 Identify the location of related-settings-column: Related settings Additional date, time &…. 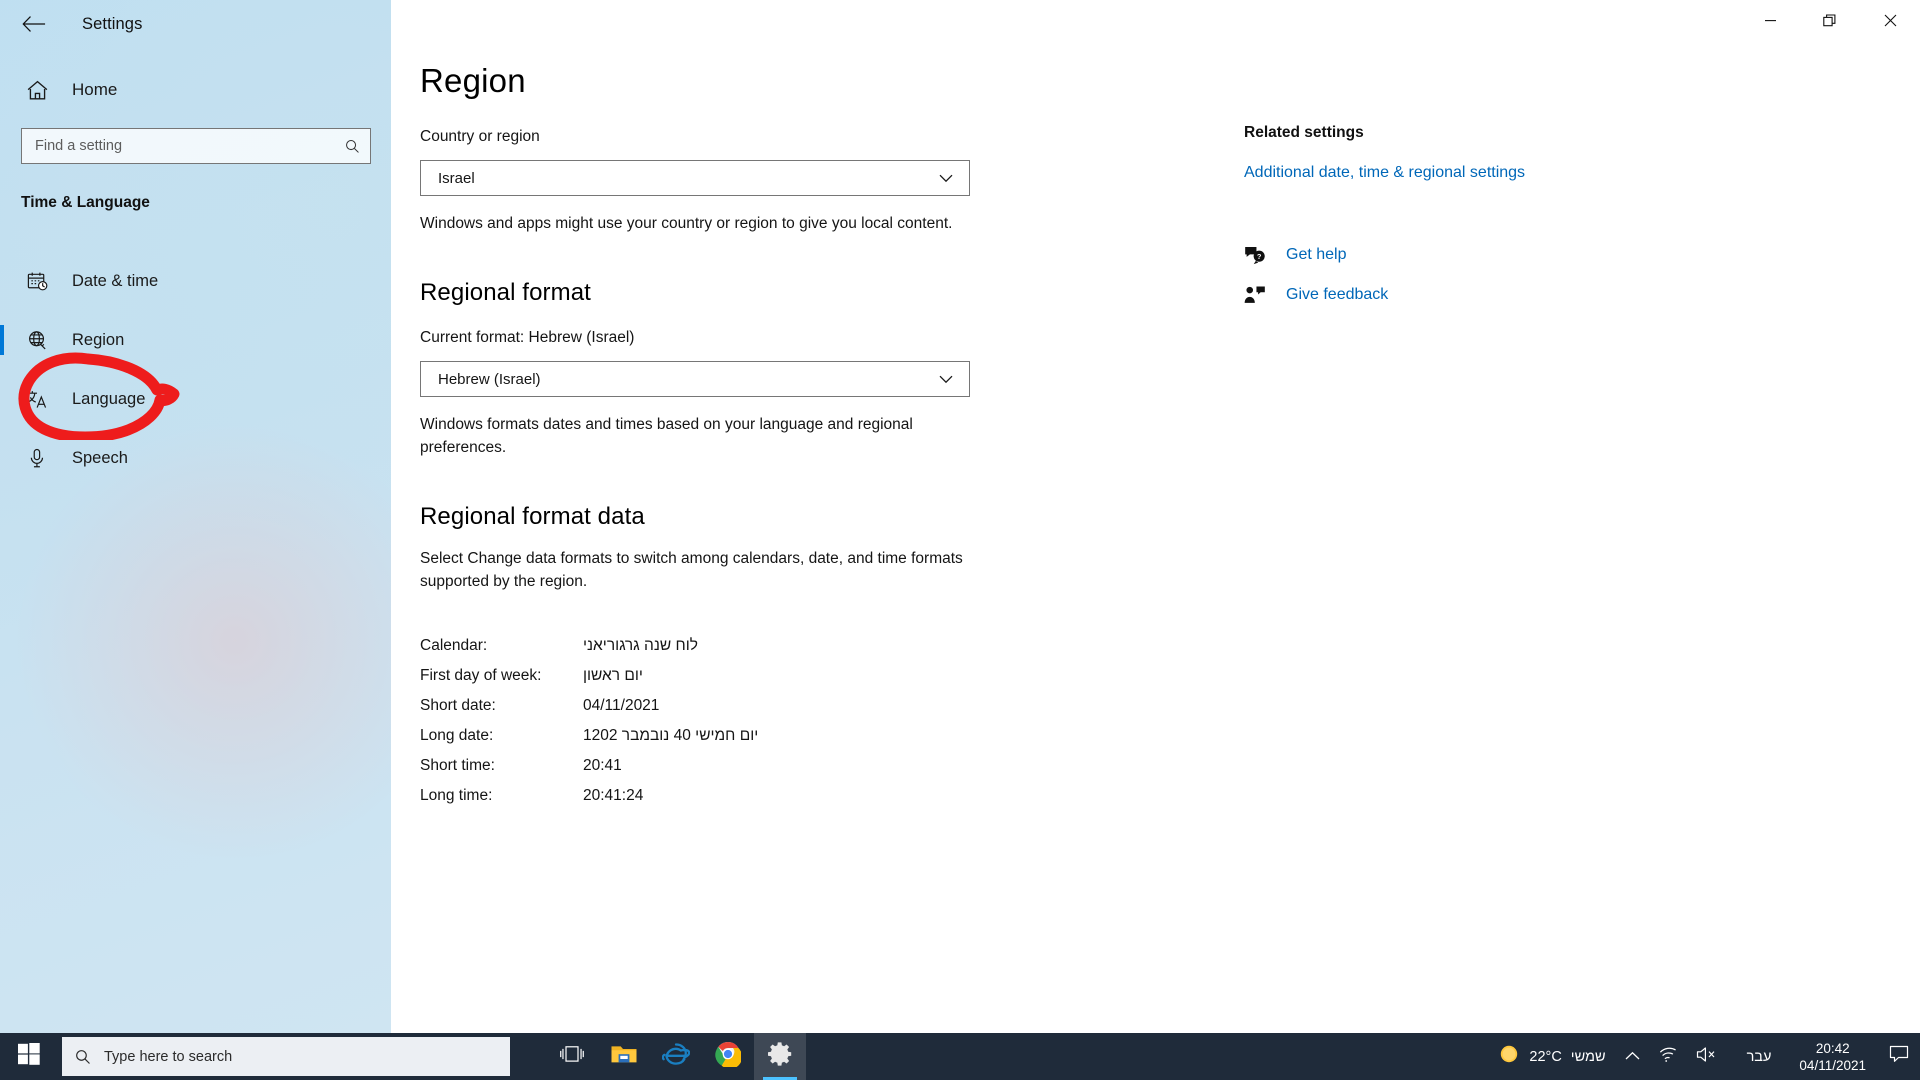
(1409, 214).